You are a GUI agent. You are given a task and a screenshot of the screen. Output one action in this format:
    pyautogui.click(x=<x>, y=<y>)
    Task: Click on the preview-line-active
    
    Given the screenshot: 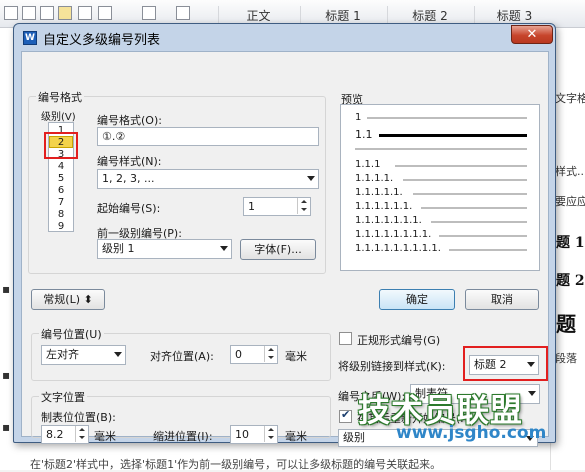 What is the action you would take?
    pyautogui.click(x=453, y=135)
    